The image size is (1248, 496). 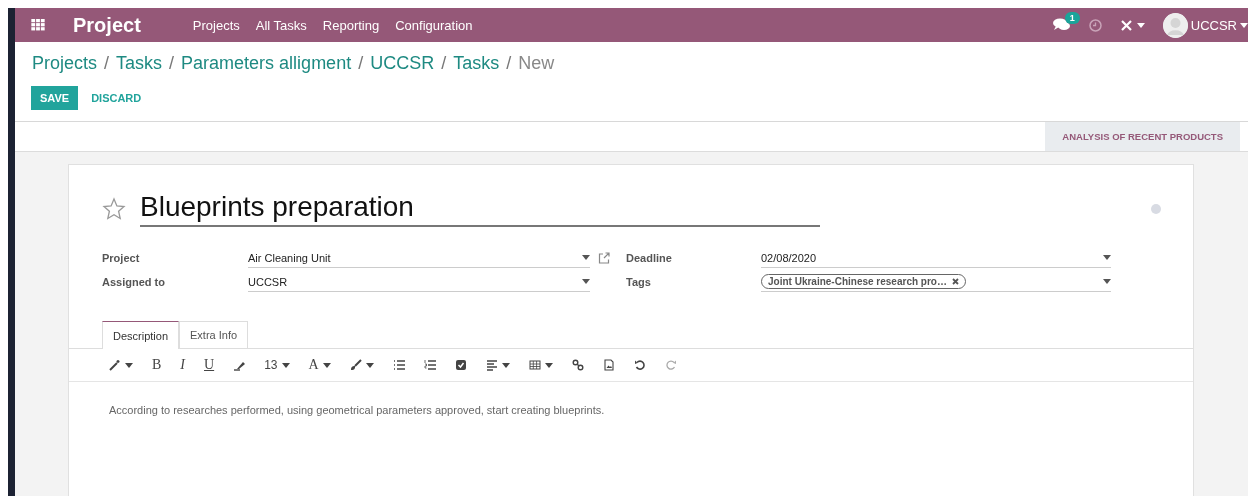 I want to click on field-label: Deadline, so click(x=649, y=258).